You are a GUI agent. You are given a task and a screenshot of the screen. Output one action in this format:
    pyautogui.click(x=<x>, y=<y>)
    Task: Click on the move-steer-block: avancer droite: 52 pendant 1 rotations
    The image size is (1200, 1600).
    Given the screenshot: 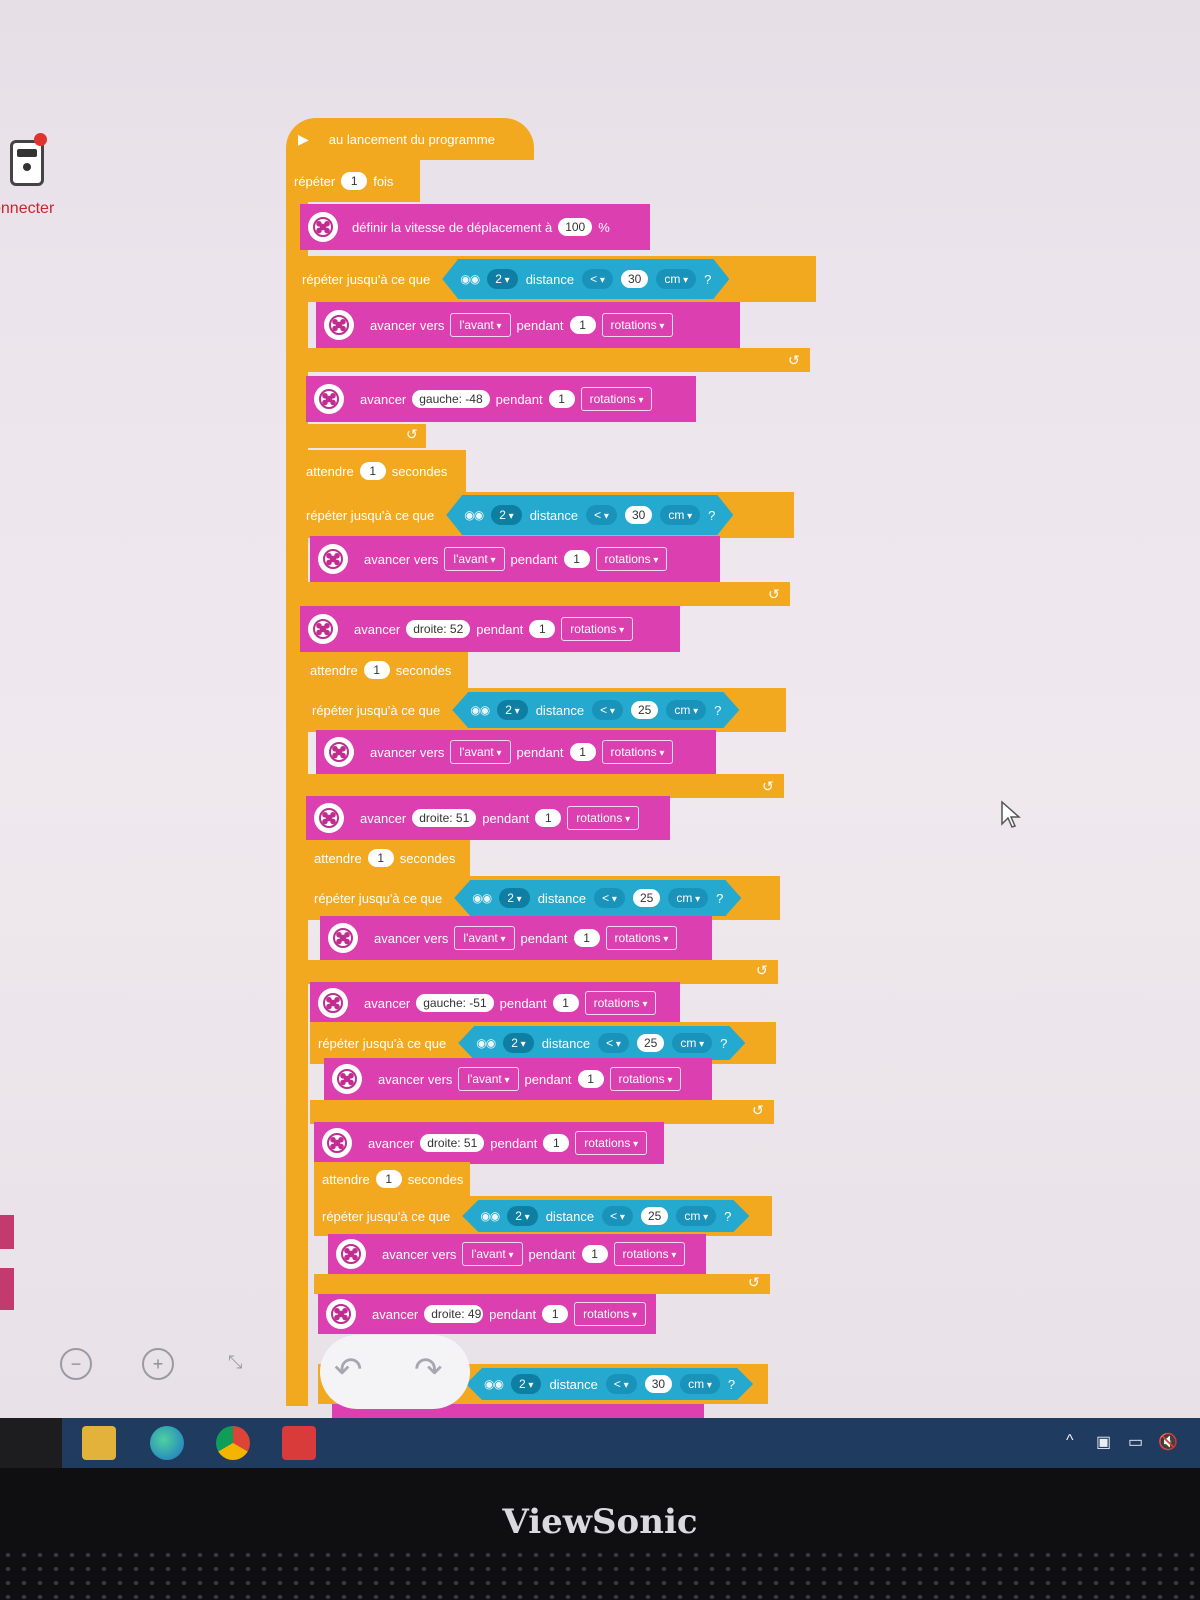 What is the action you would take?
    pyautogui.click(x=490, y=629)
    